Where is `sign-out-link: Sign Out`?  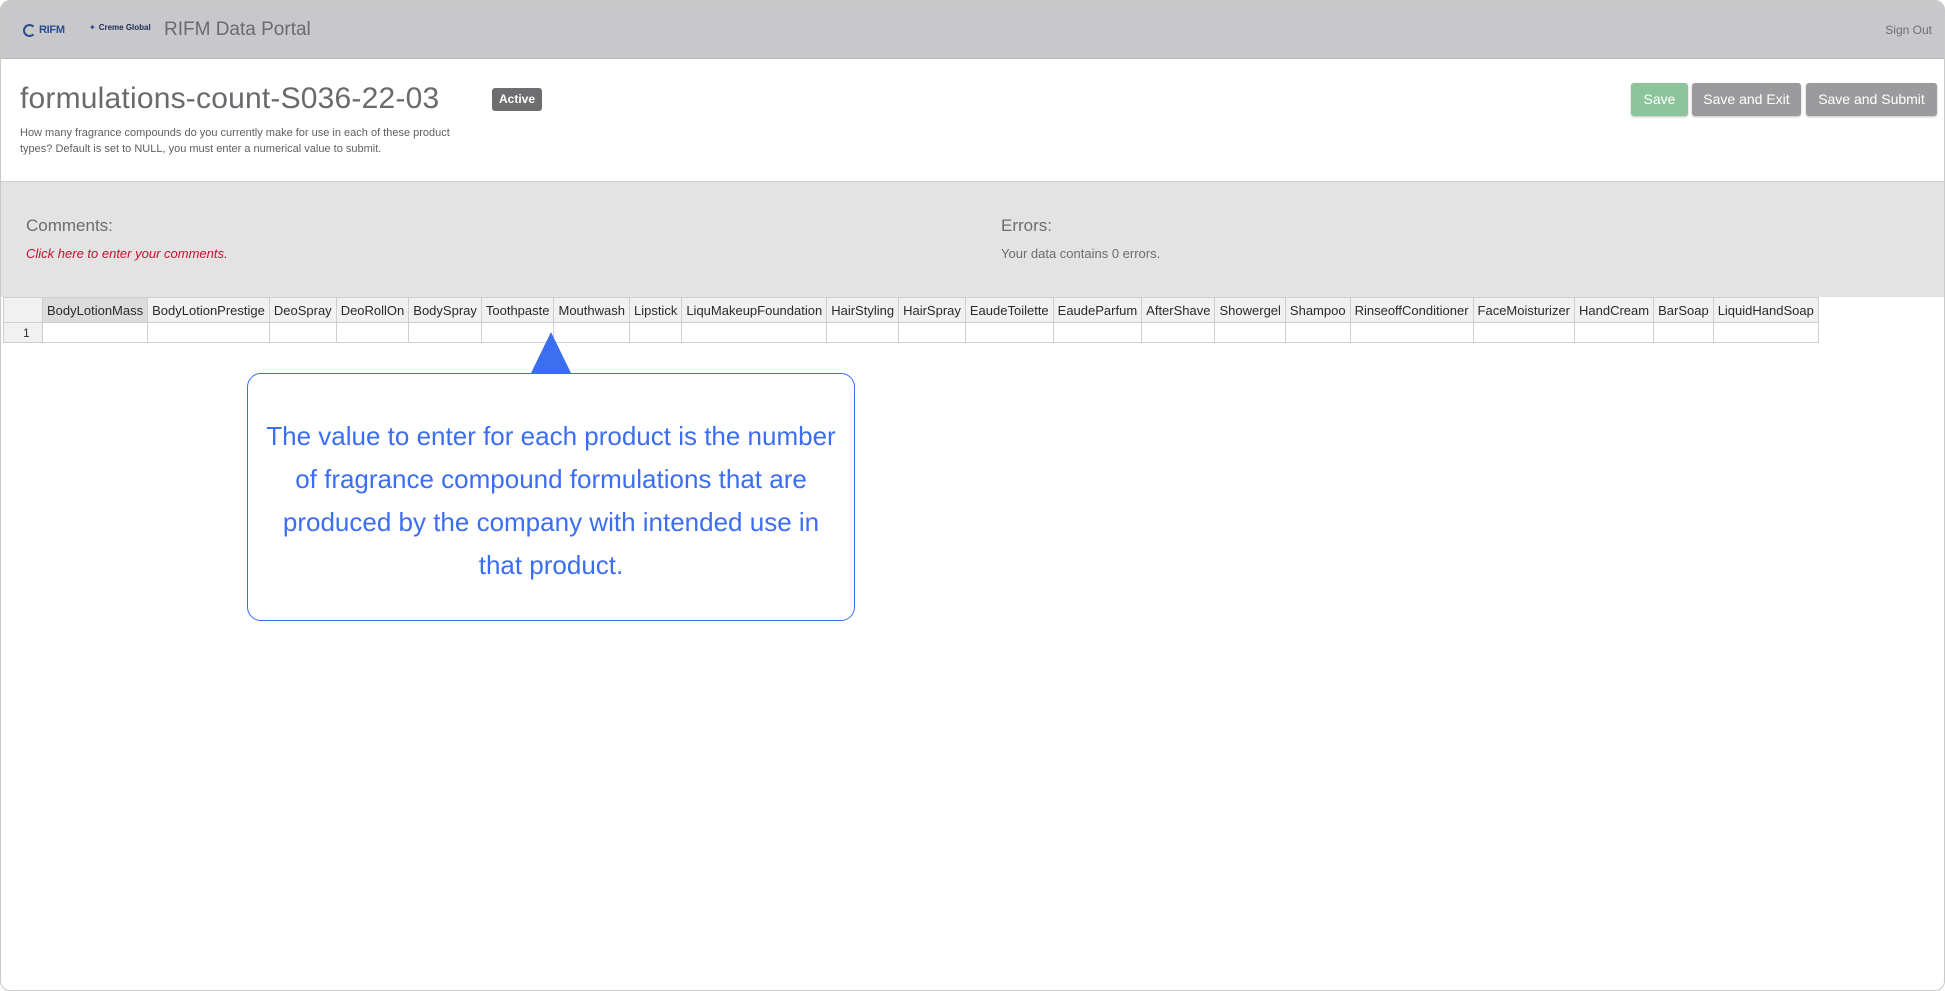
sign-out-link: Sign Out is located at coordinates (1908, 30).